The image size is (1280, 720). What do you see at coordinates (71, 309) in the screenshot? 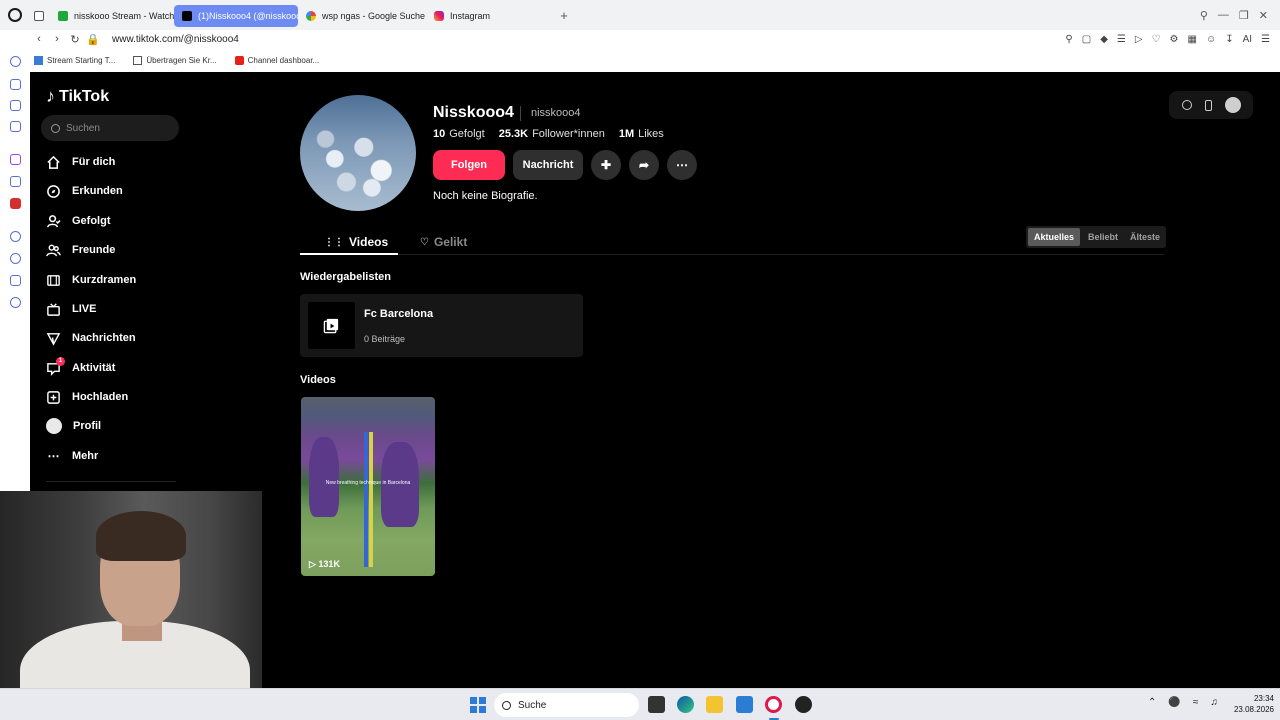
I see `menu-item-live: LIVE` at bounding box center [71, 309].